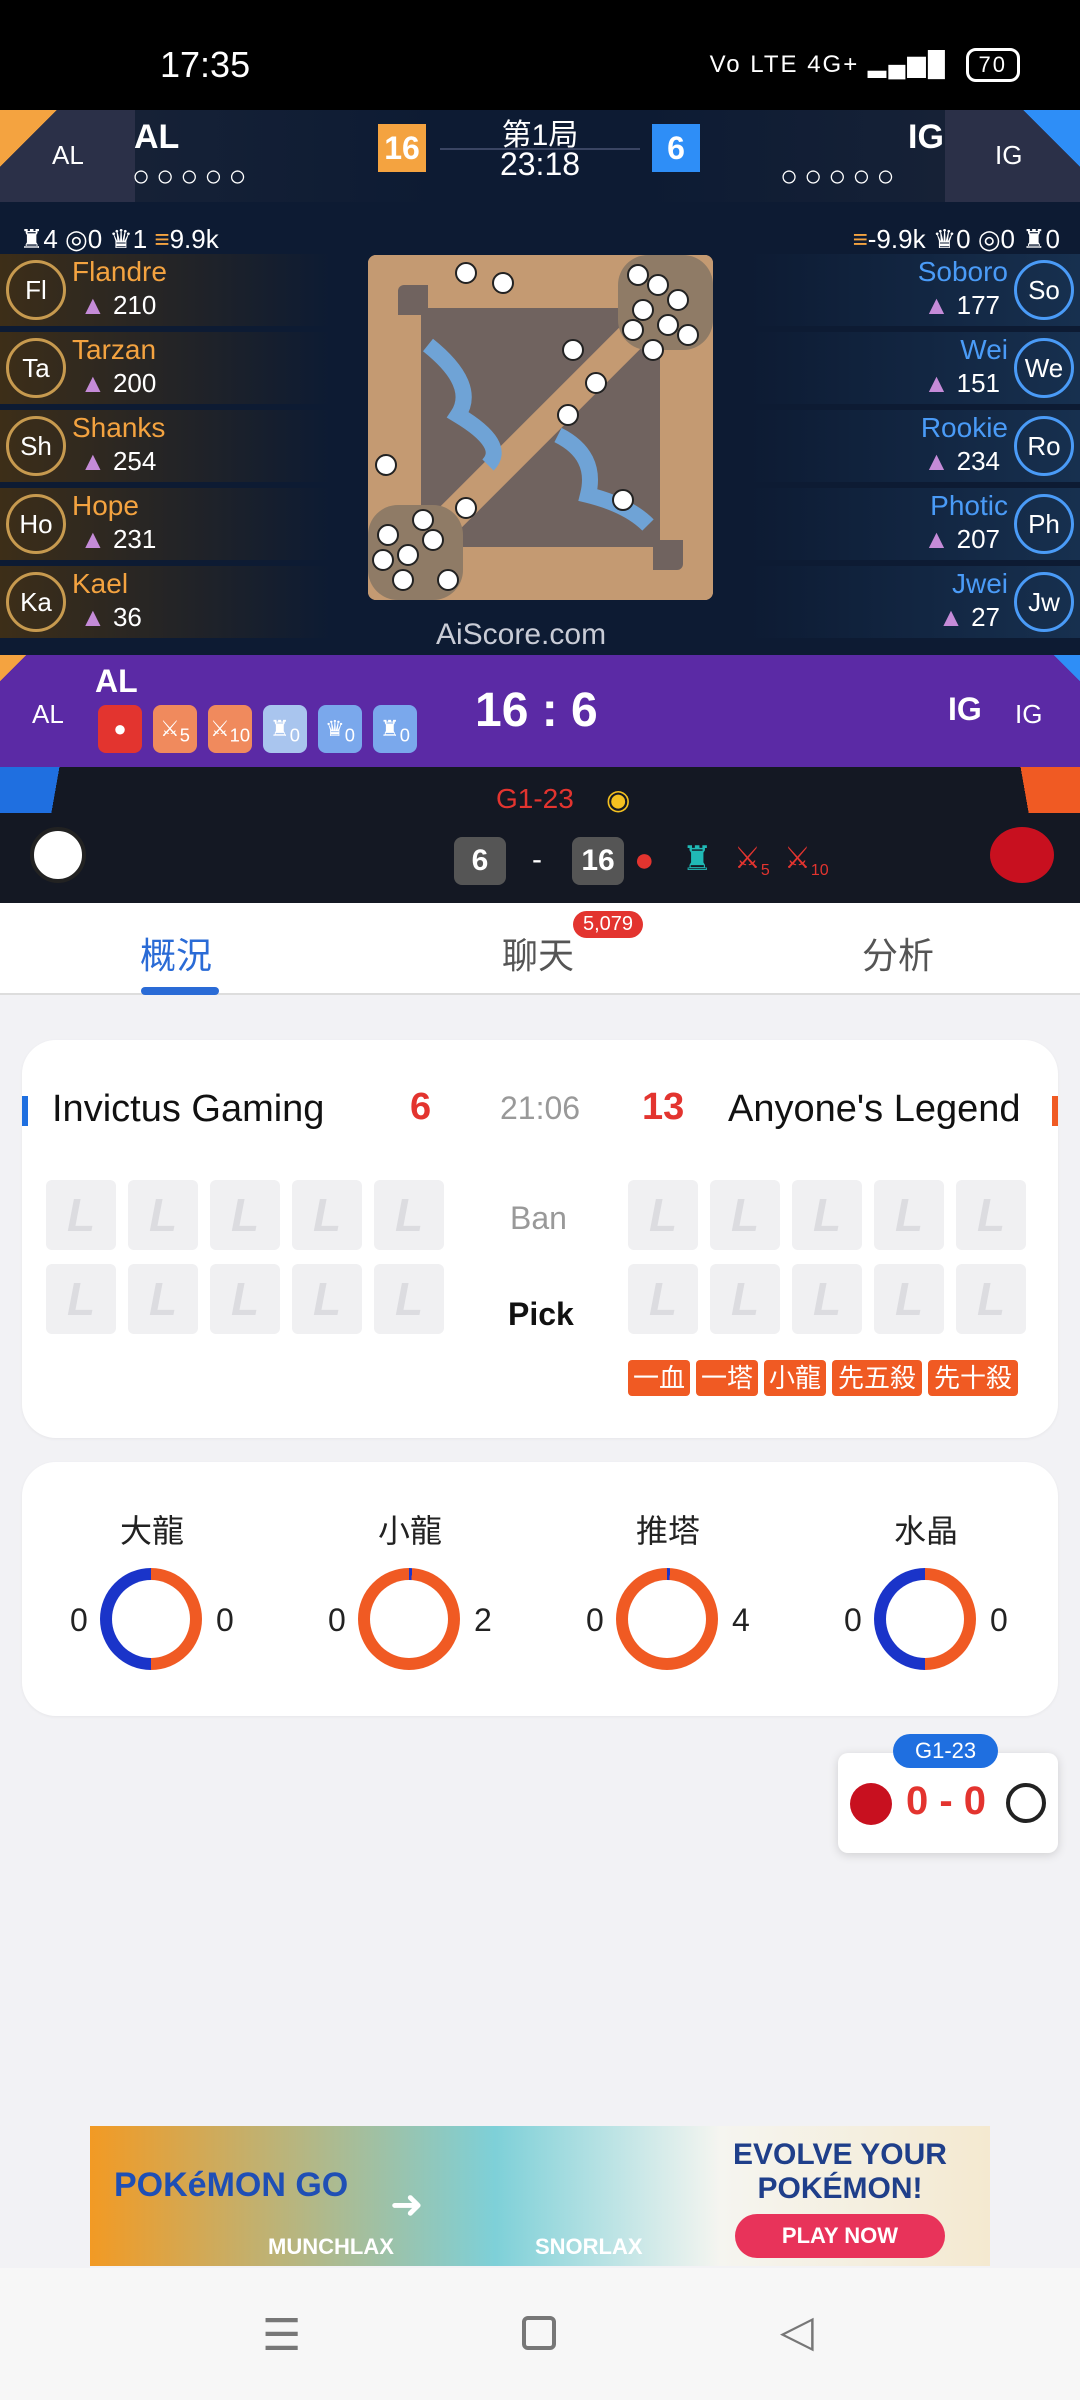 Image resolution: width=1080 pixels, height=2400 pixels. What do you see at coordinates (877, 1378) in the screenshot?
I see `first-five-kills-tag: 先五殺` at bounding box center [877, 1378].